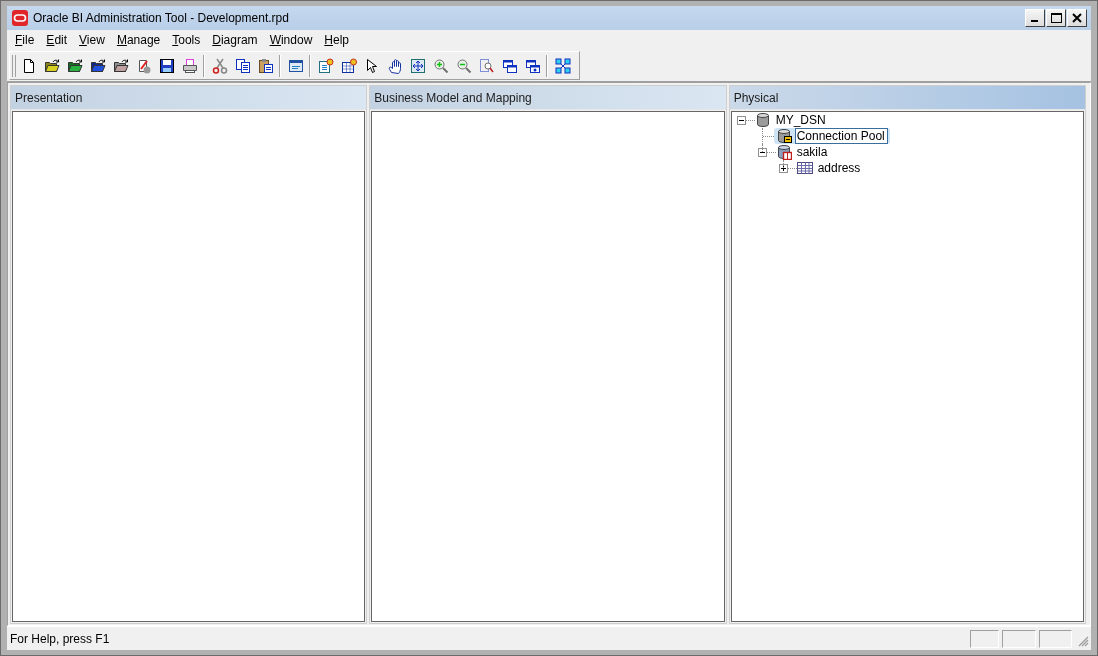 The height and width of the screenshot is (656, 1098). I want to click on tree-item: MY_DSN, so click(791, 120).